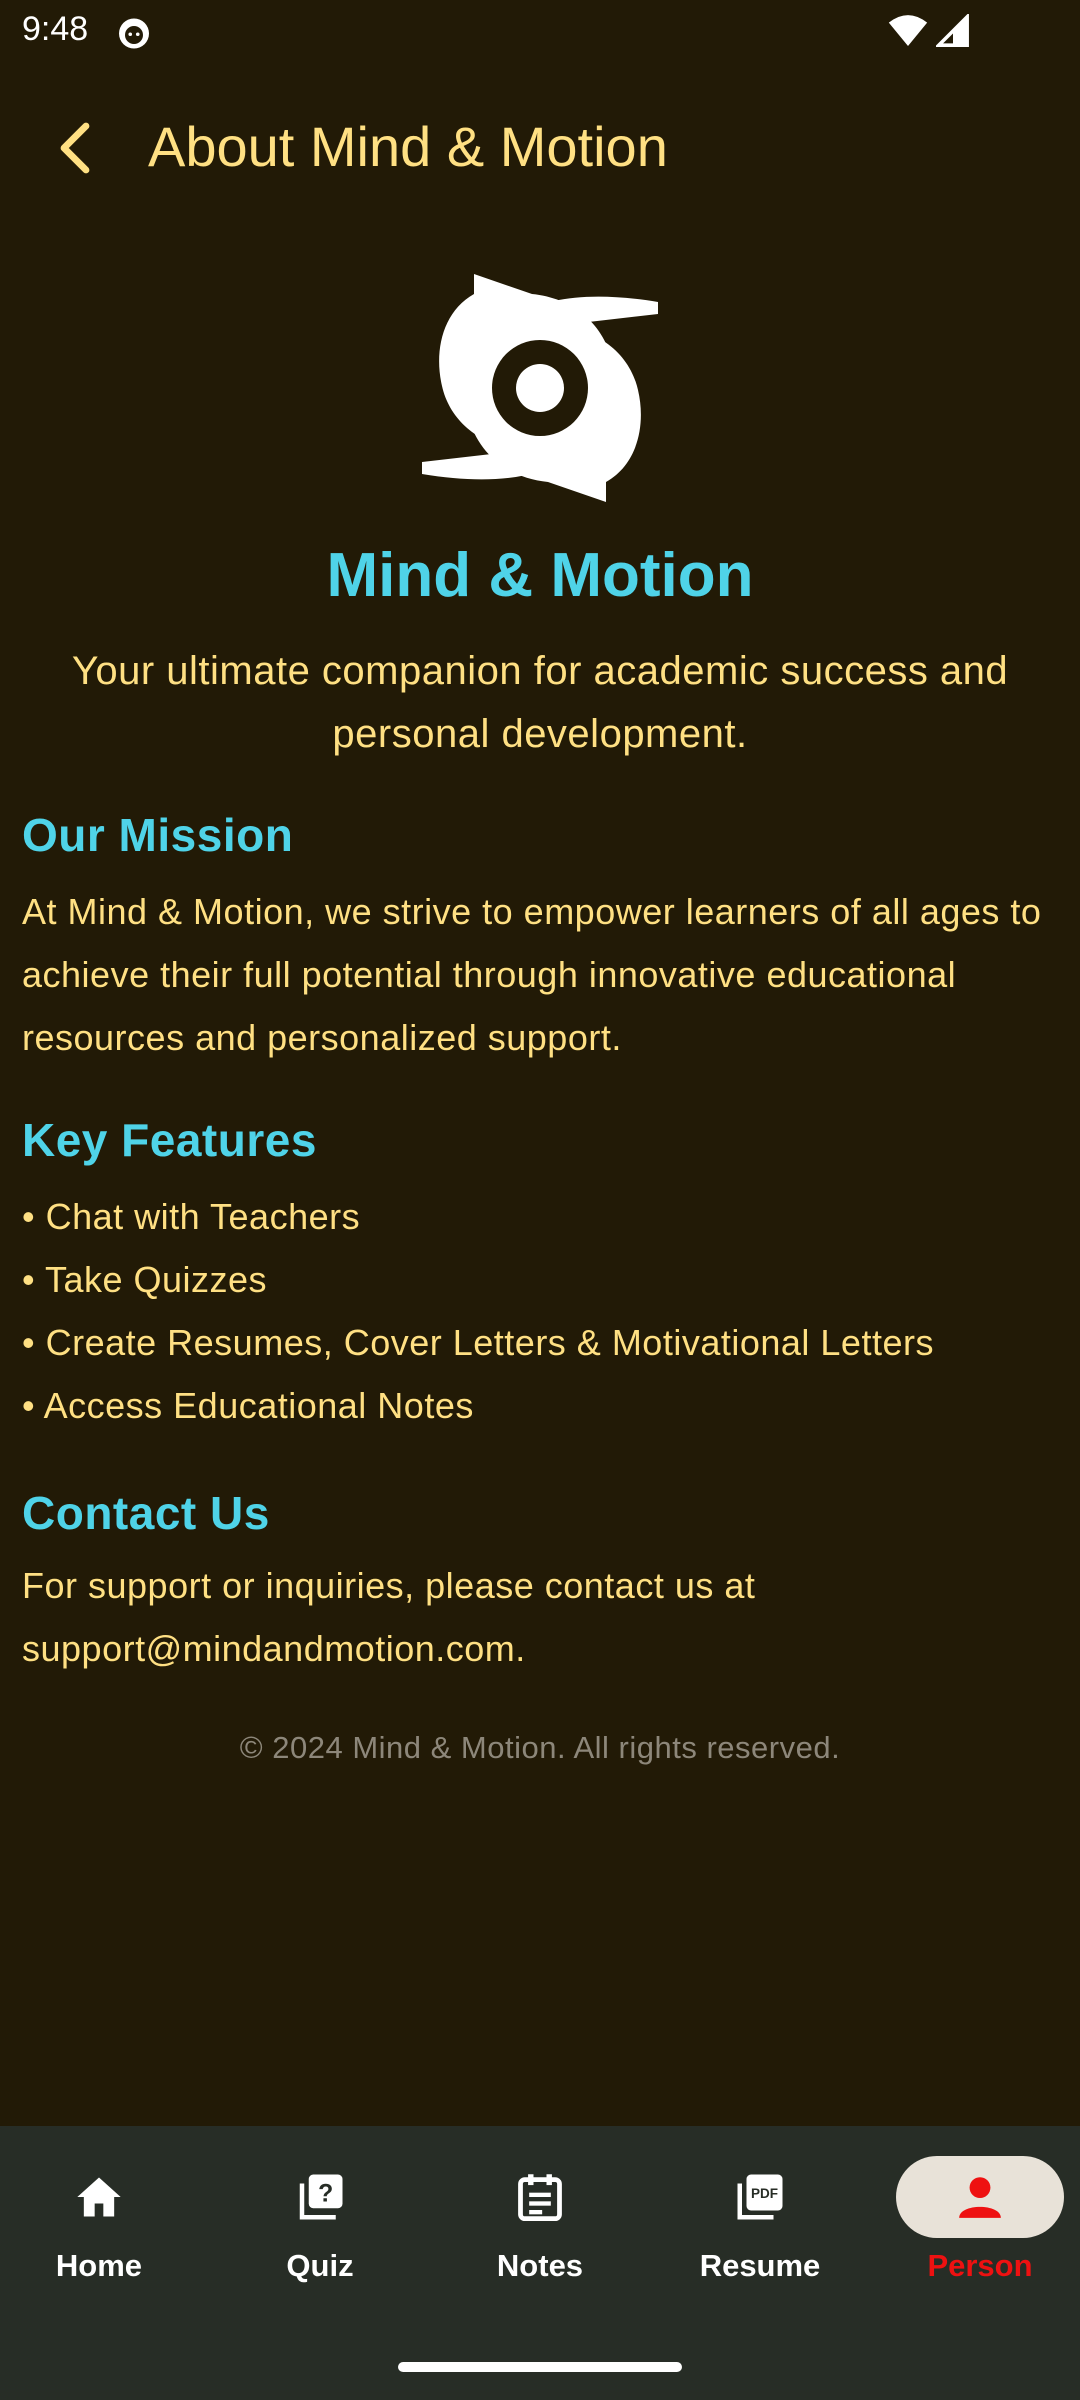 The width and height of the screenshot is (1080, 2400). I want to click on mission-heading: Our Mission, so click(158, 835).